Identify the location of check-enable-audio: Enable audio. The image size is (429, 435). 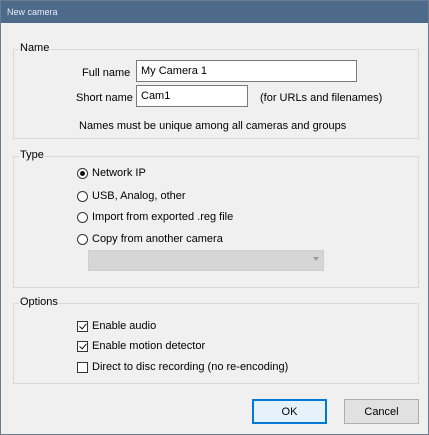
(116, 326).